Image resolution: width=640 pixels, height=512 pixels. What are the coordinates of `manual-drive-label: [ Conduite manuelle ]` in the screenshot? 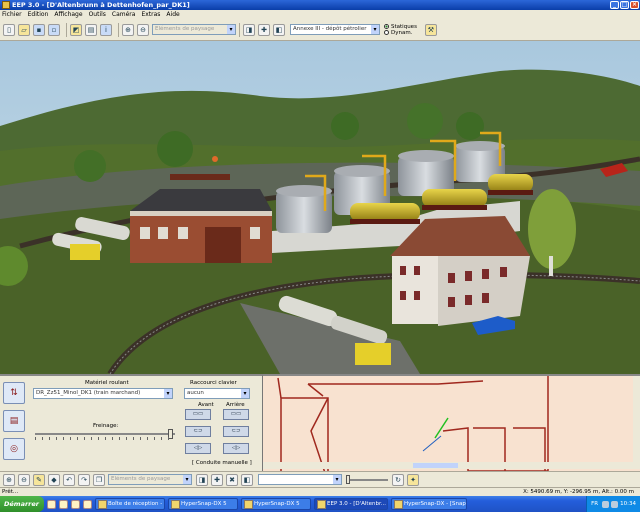 It's located at (222, 463).